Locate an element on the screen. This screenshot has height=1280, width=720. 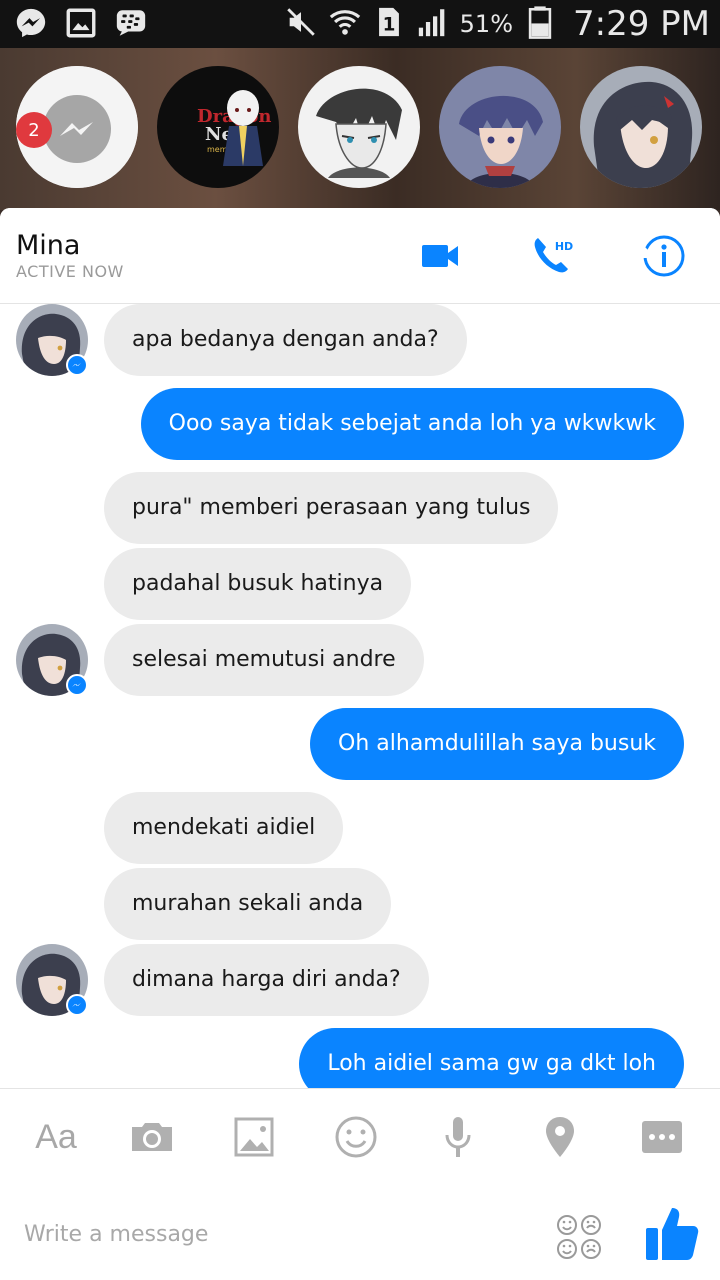
chat-head-mina is located at coordinates (641, 127).